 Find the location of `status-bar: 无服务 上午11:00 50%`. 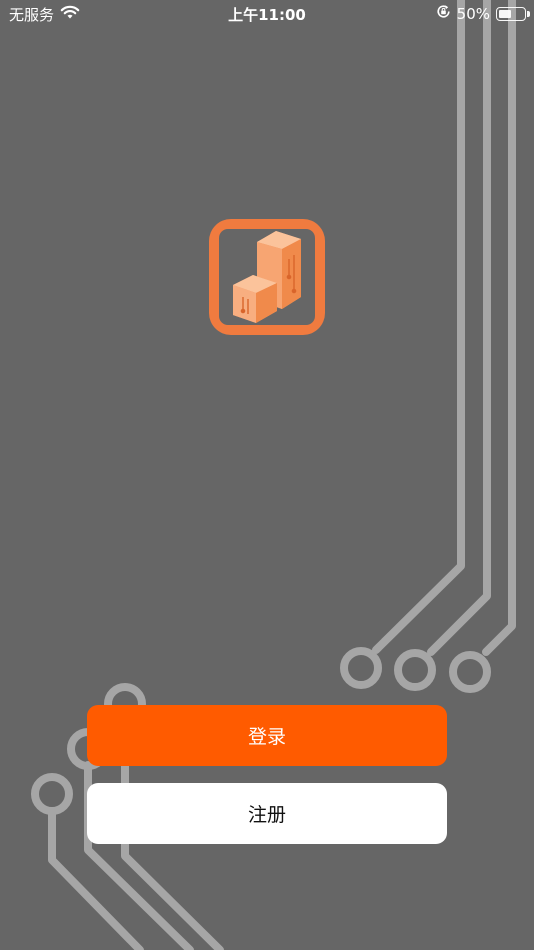

status-bar: 无服务 上午11:00 50% is located at coordinates (267, 14).